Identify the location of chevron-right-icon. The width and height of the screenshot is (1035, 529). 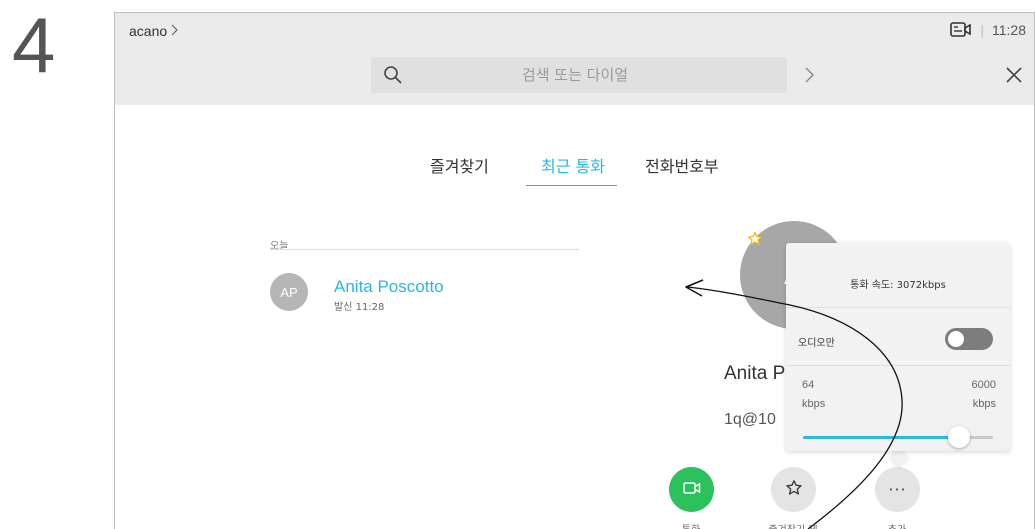
(810, 75).